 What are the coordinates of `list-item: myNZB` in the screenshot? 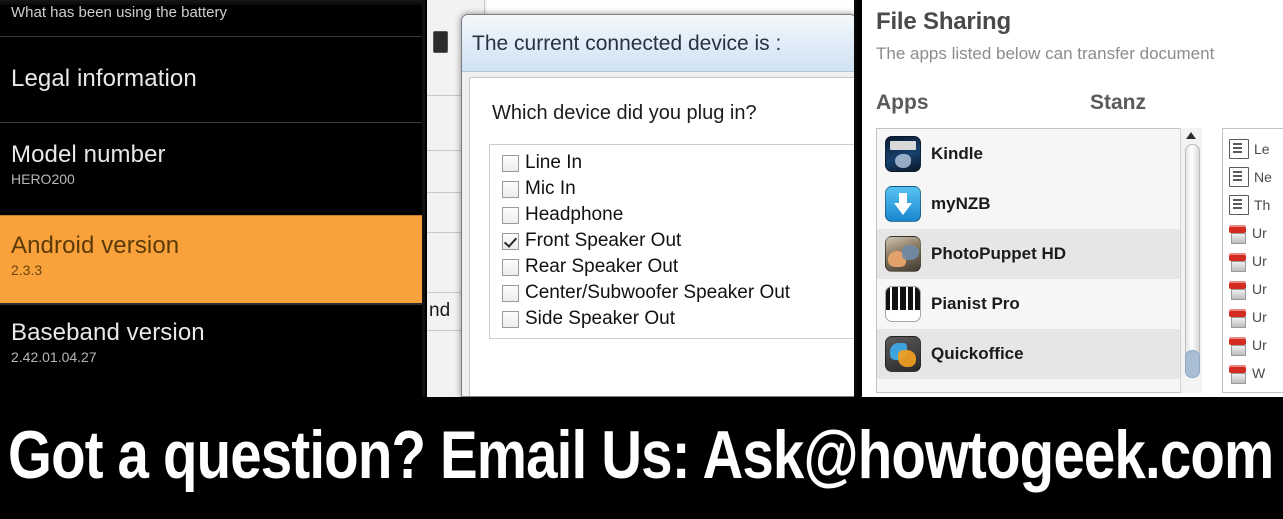 It's located at (1038, 204).